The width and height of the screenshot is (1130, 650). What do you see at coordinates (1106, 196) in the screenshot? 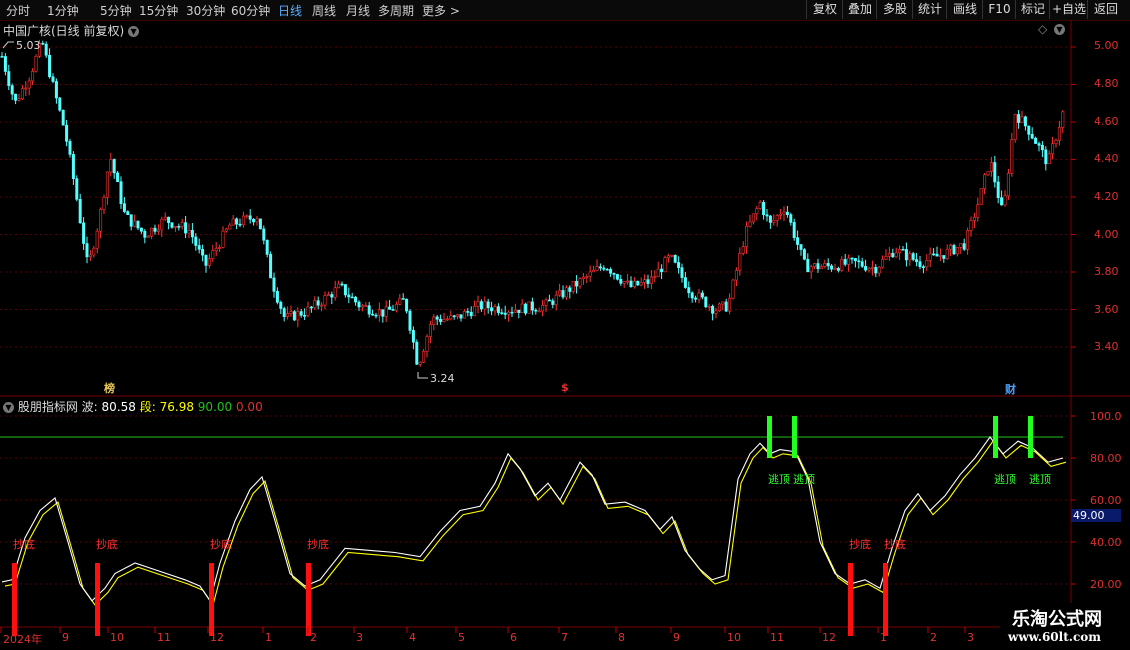
I see `price-axis-label: 4.20` at bounding box center [1106, 196].